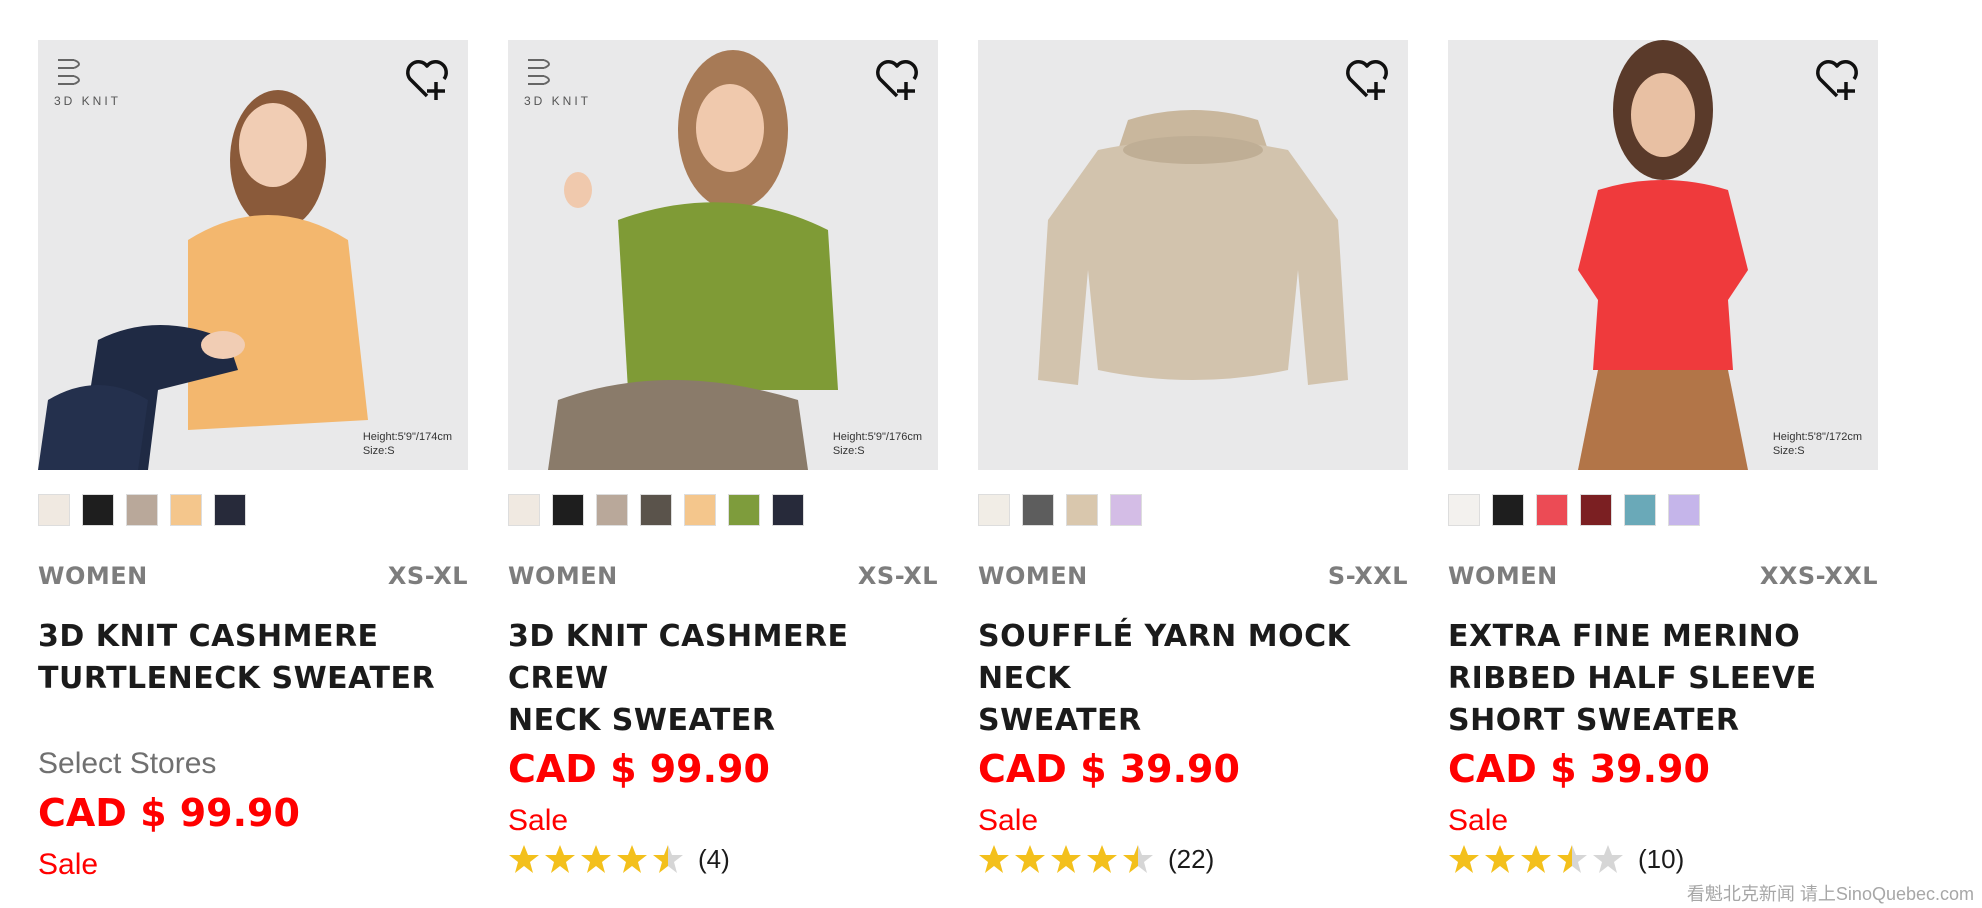 The image size is (1982, 908). Describe the element at coordinates (1193, 679) in the screenshot. I see `product-name: SOUFFLÉ YARN MOCK NECK SWEATER` at that location.